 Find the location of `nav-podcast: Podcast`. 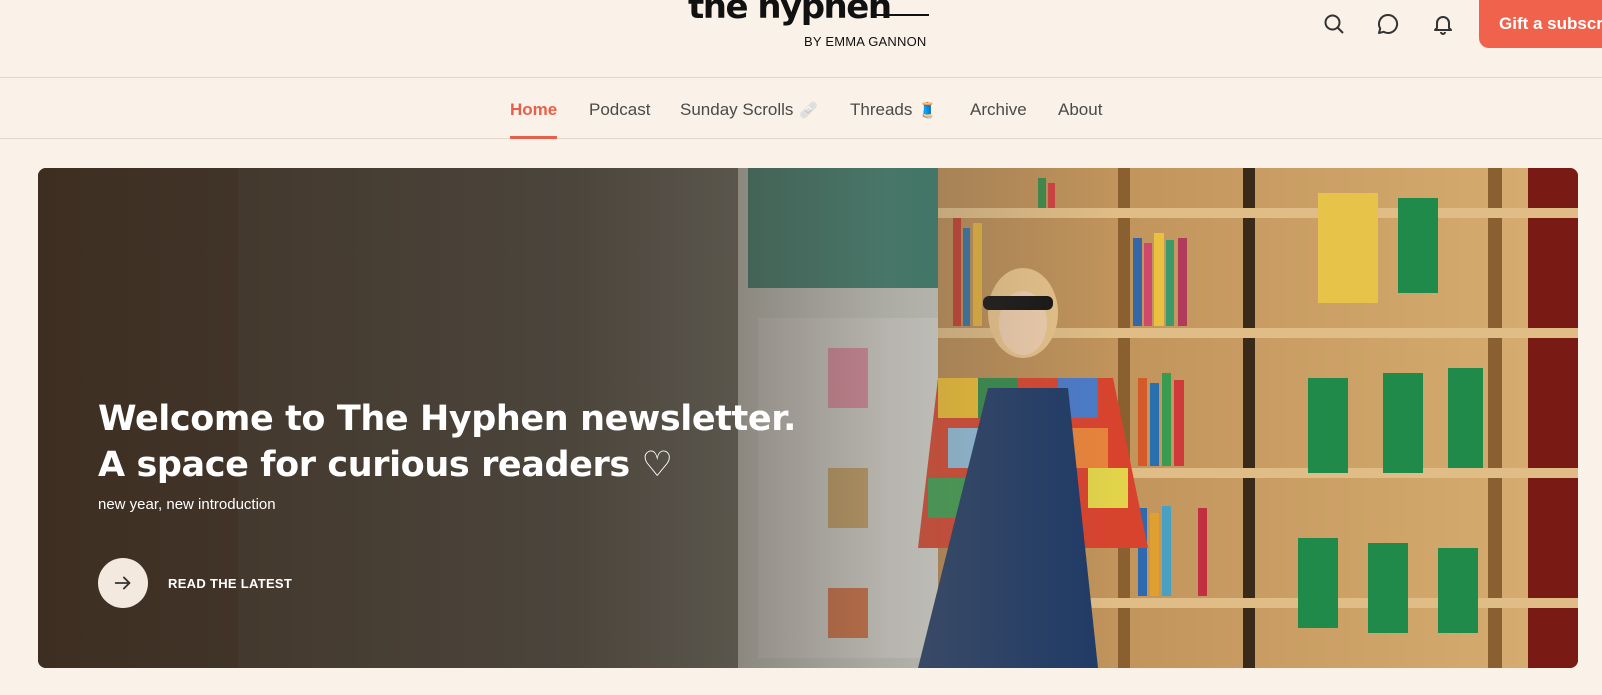

nav-podcast: Podcast is located at coordinates (619, 119).